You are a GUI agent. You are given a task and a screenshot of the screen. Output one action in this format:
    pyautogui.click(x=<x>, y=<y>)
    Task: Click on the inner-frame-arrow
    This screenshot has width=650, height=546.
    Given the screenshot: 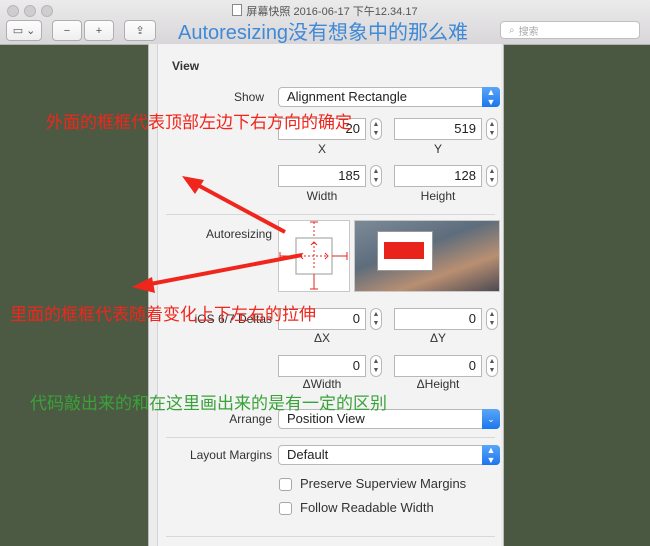 What is the action you would take?
    pyautogui.click(x=223, y=270)
    